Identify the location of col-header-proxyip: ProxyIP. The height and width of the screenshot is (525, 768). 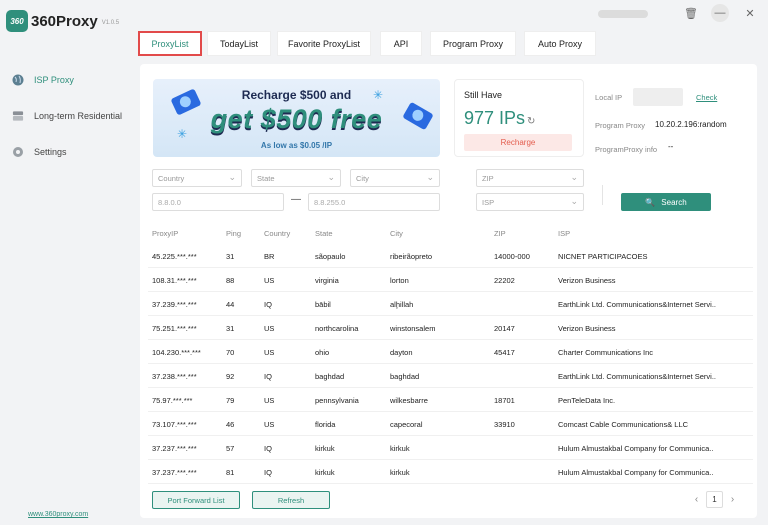
(165, 233).